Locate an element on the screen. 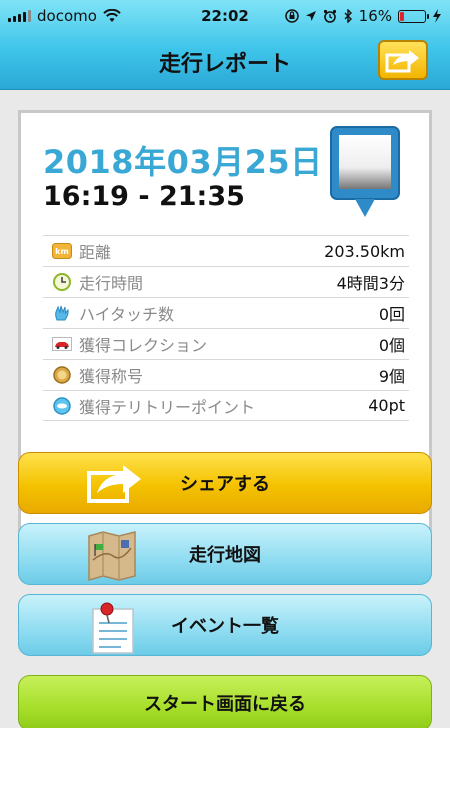 Image resolution: width=450 pixels, height=800 pixels. car-icon is located at coordinates (62, 344).